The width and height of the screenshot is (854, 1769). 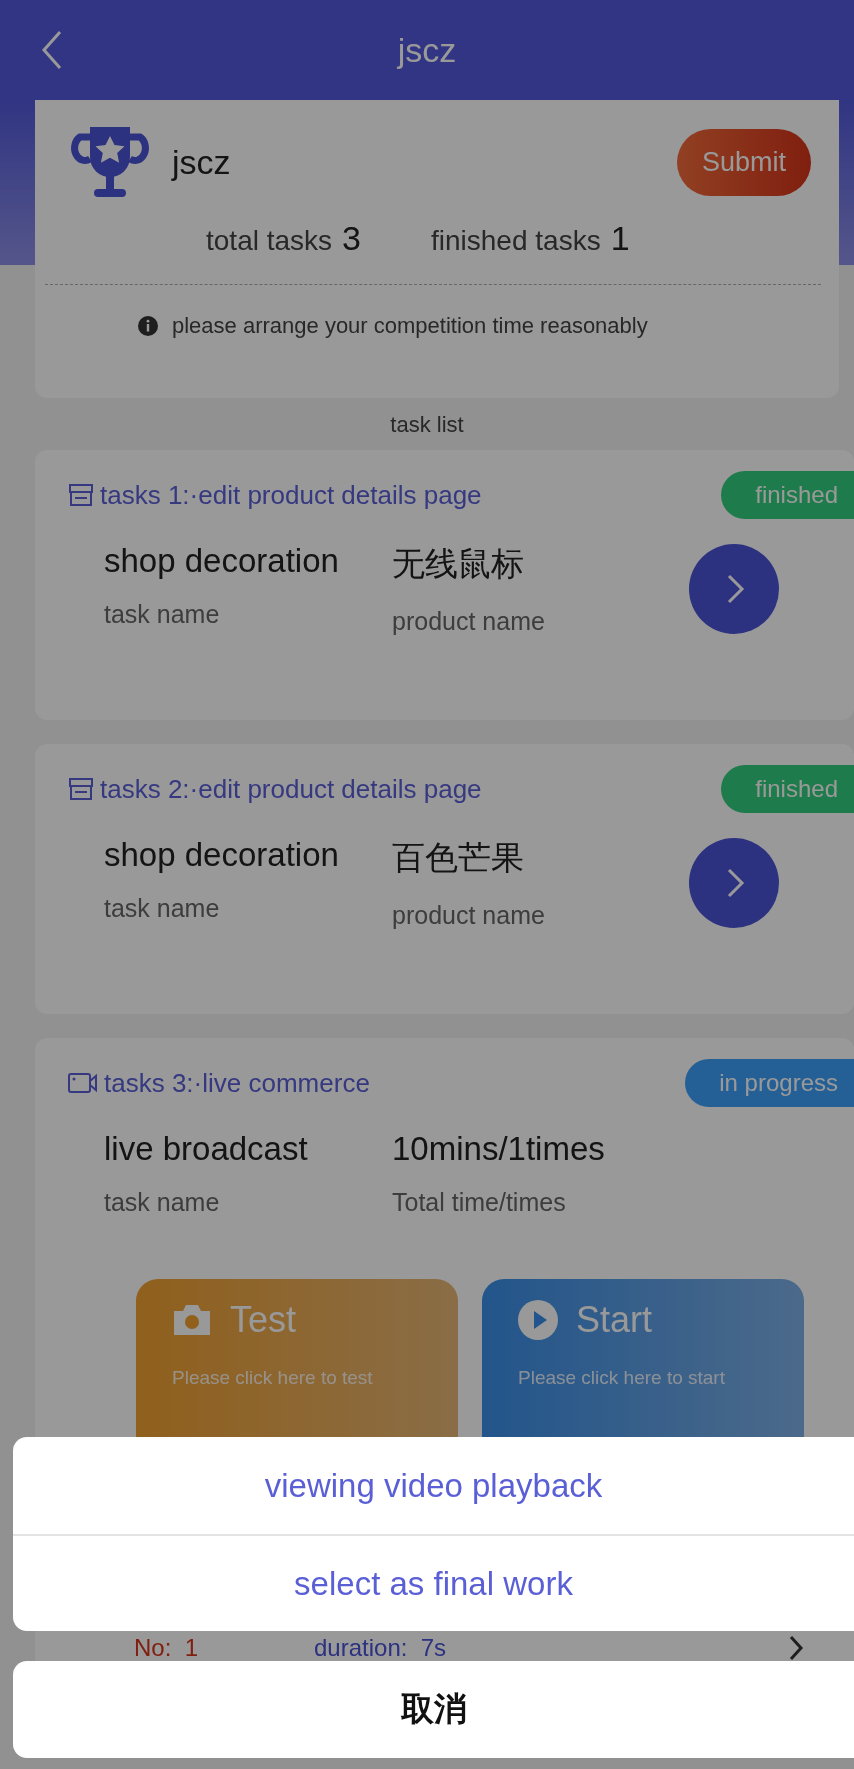 What do you see at coordinates (538, 1320) in the screenshot?
I see `play-icon` at bounding box center [538, 1320].